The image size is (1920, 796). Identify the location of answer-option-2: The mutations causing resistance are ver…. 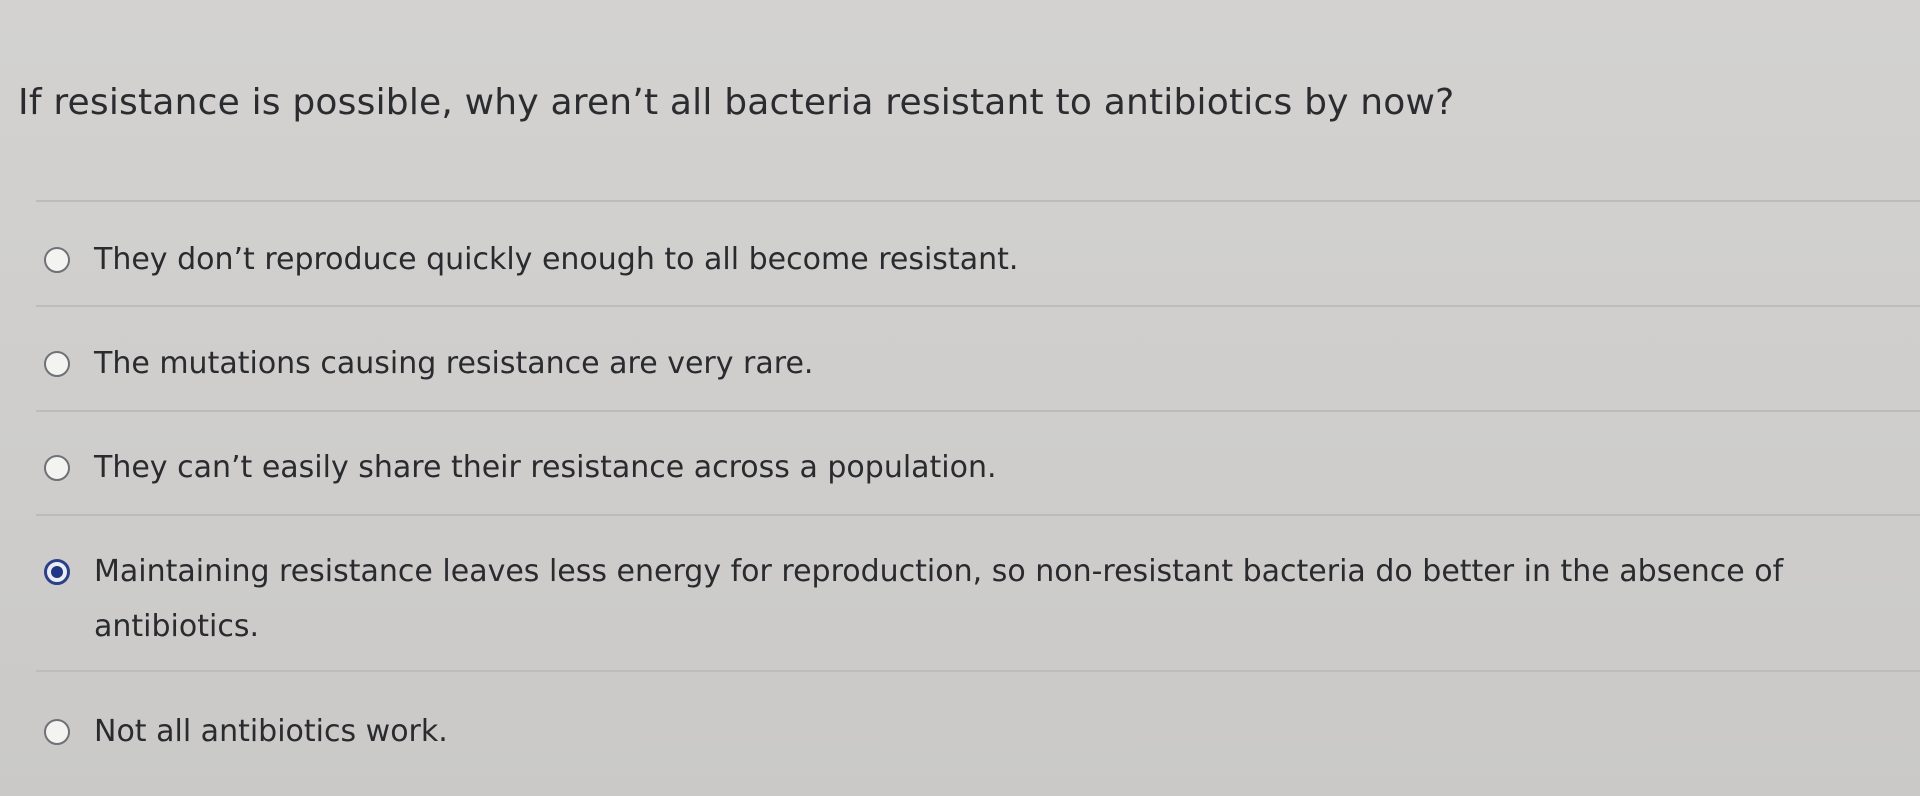
(952, 367).